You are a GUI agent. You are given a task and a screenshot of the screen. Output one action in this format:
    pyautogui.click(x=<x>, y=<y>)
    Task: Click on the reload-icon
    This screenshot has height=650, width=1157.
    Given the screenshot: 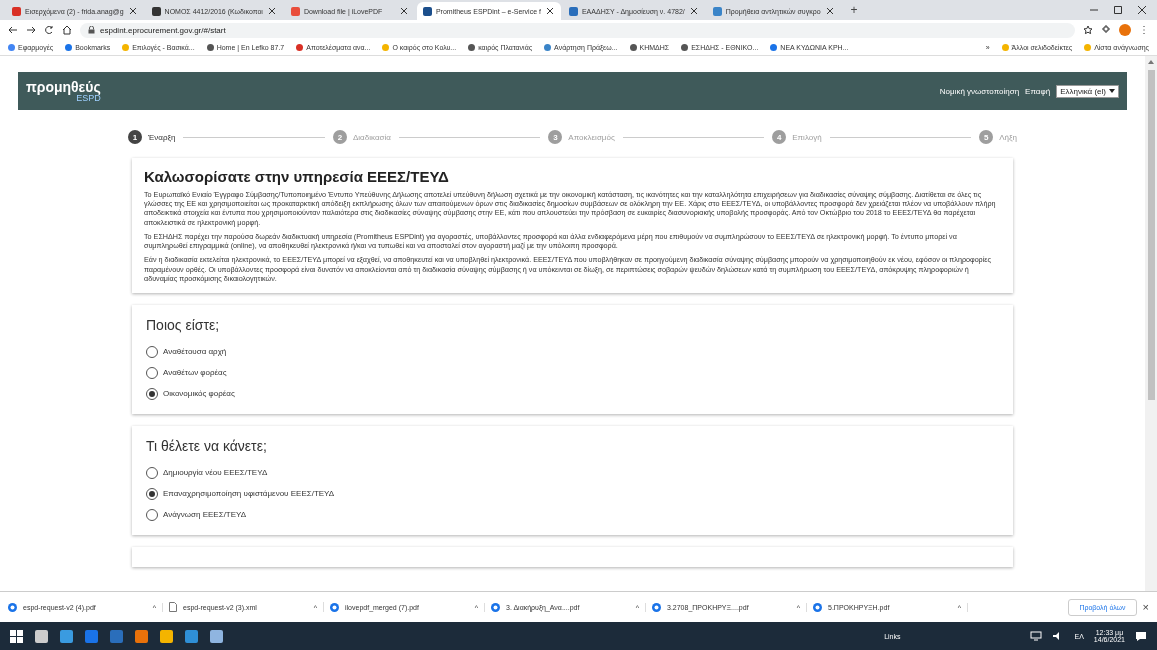 What is the action you would take?
    pyautogui.click(x=49, y=30)
    